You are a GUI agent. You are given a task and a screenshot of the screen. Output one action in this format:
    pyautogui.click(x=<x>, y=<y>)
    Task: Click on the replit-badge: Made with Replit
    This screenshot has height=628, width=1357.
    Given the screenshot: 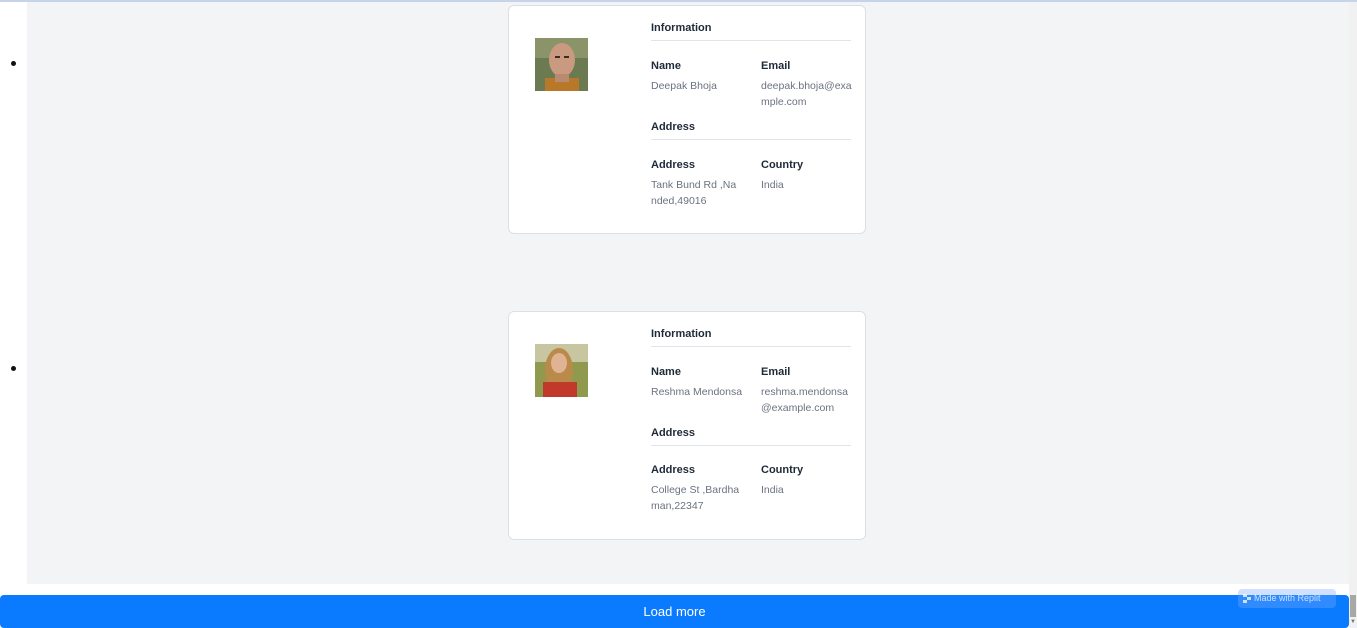 What is the action you would take?
    pyautogui.click(x=1287, y=598)
    